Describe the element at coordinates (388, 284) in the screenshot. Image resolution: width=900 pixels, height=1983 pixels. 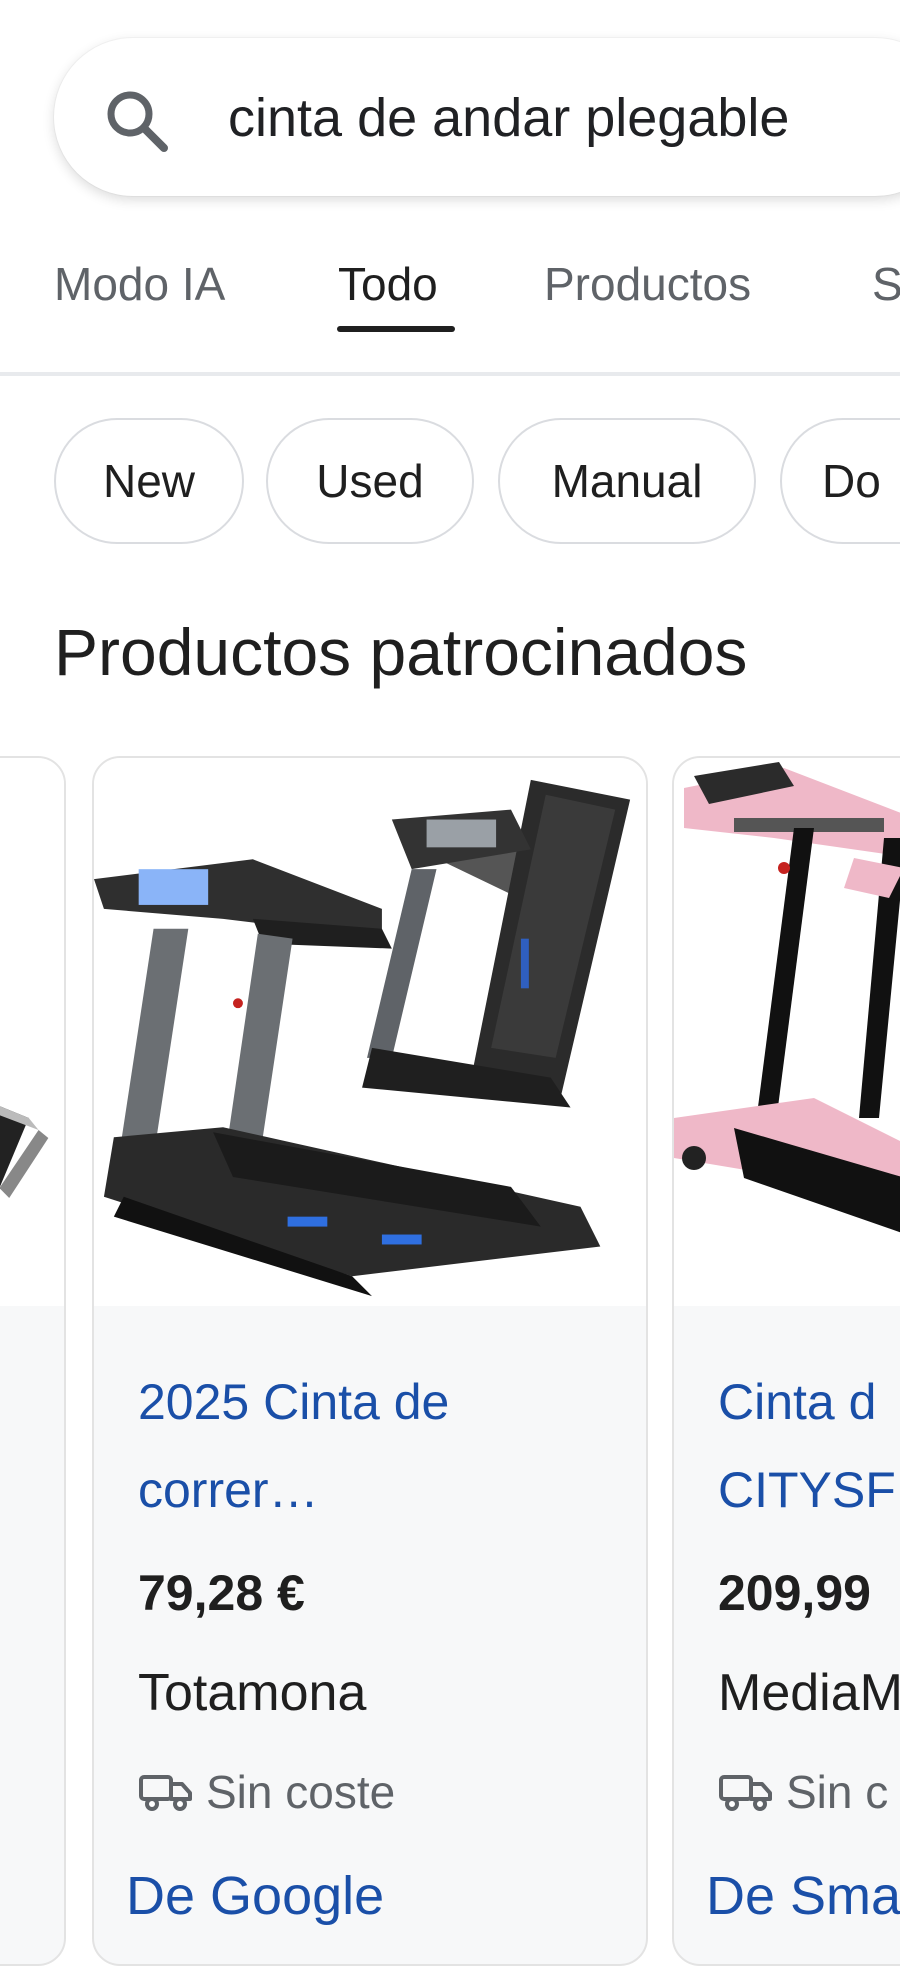
I see `tab-todo: Todo` at that location.